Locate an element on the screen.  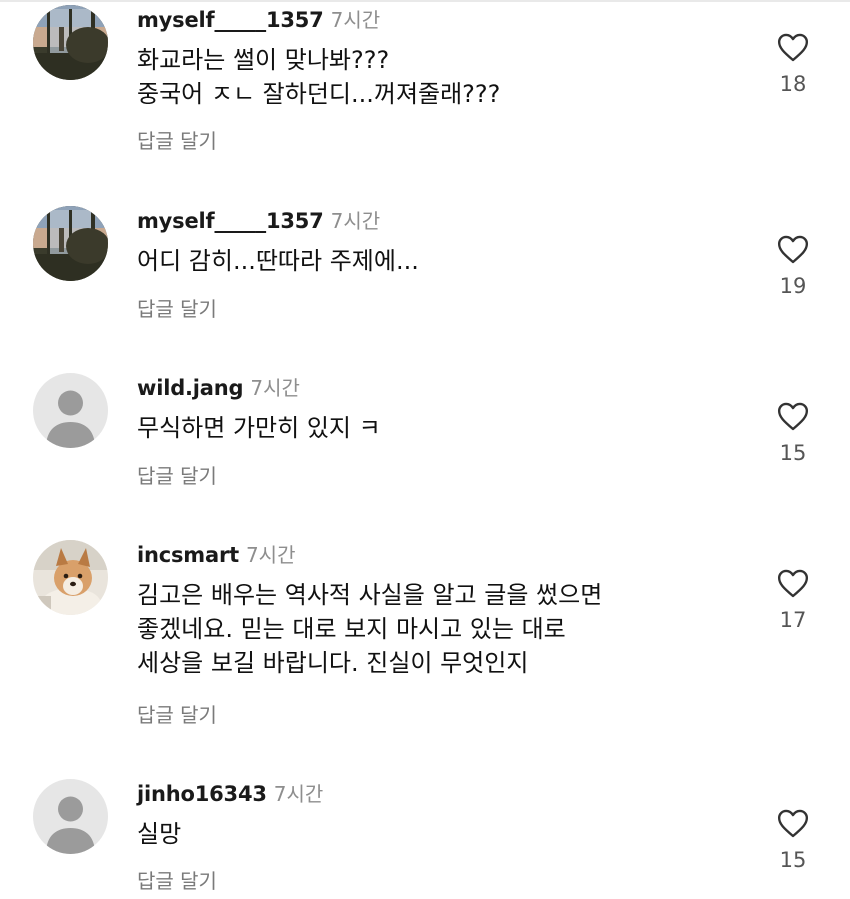
comment-text: 화교라는 썰이 맞나봐??? 중국어 ㅈㄴ 잘하던디...꺼져줄래??? is located at coordinates (442, 77).